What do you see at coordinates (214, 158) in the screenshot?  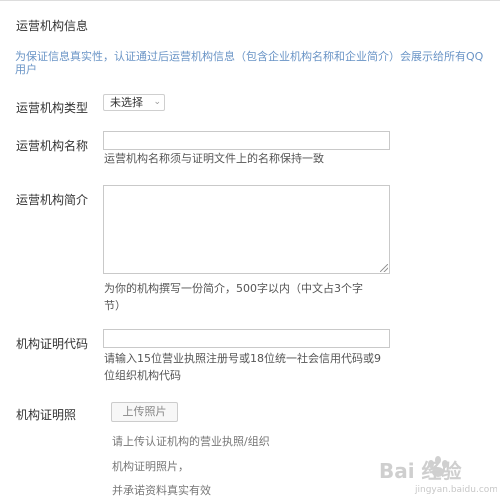 I see `org-name-hint: 运营机构名称须与证明文件上的名称保持一致` at bounding box center [214, 158].